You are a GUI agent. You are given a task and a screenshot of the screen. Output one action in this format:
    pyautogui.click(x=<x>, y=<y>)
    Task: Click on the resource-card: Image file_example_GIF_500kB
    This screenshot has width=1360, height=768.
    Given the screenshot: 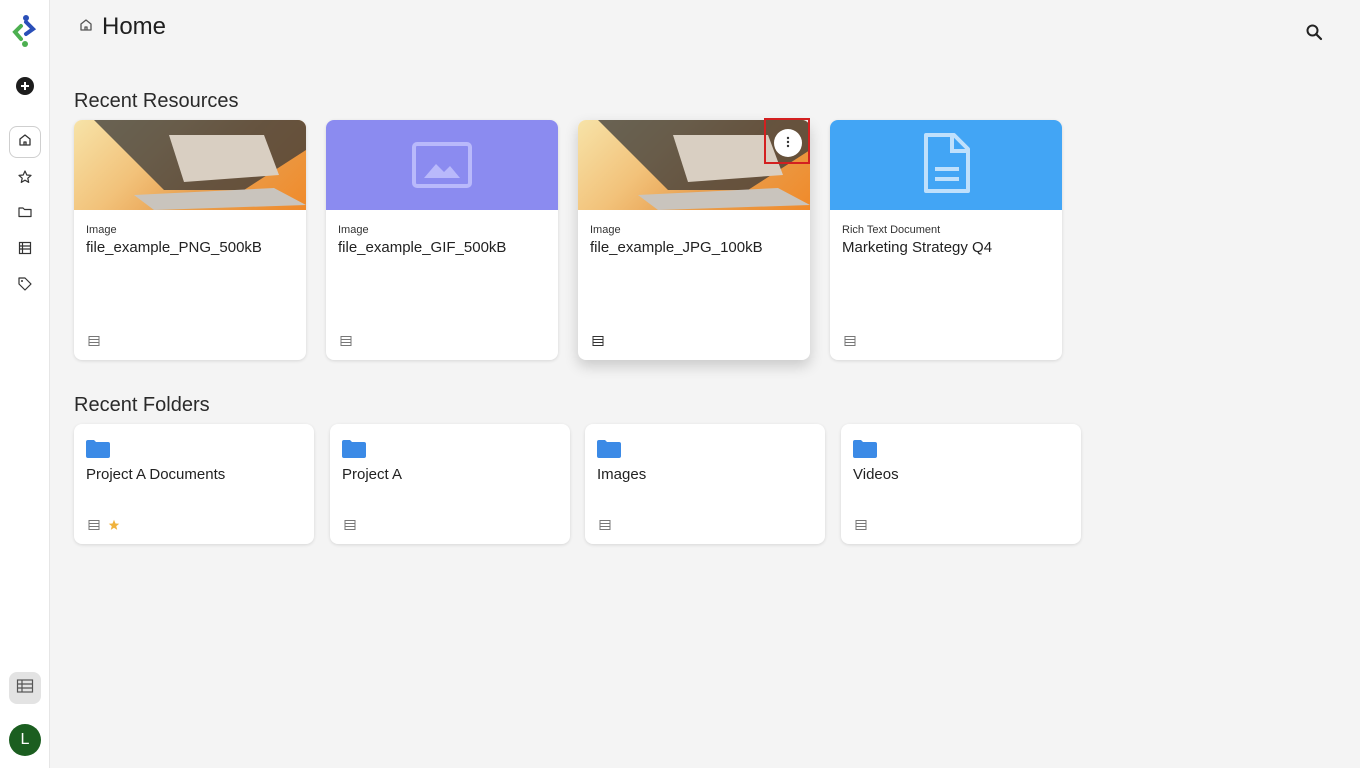 What is the action you would take?
    pyautogui.click(x=442, y=240)
    